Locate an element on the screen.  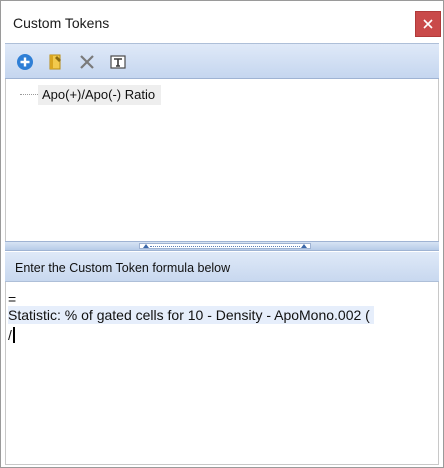
formula-header-label: Enter the Custom Token formula below is located at coordinates (123, 268).